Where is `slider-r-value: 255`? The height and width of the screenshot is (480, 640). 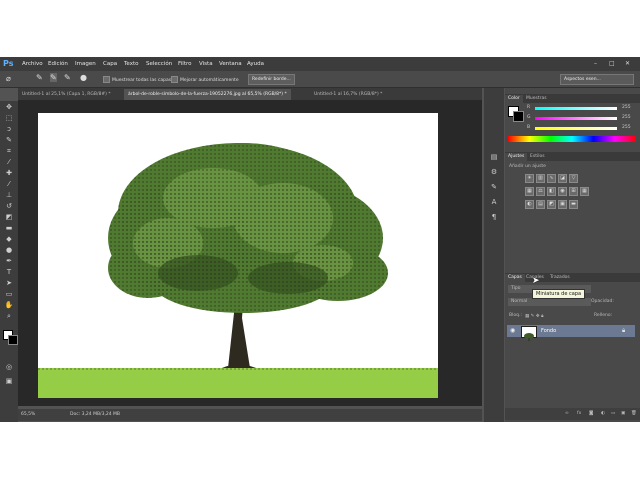 slider-r-value: 255 is located at coordinates (626, 107).